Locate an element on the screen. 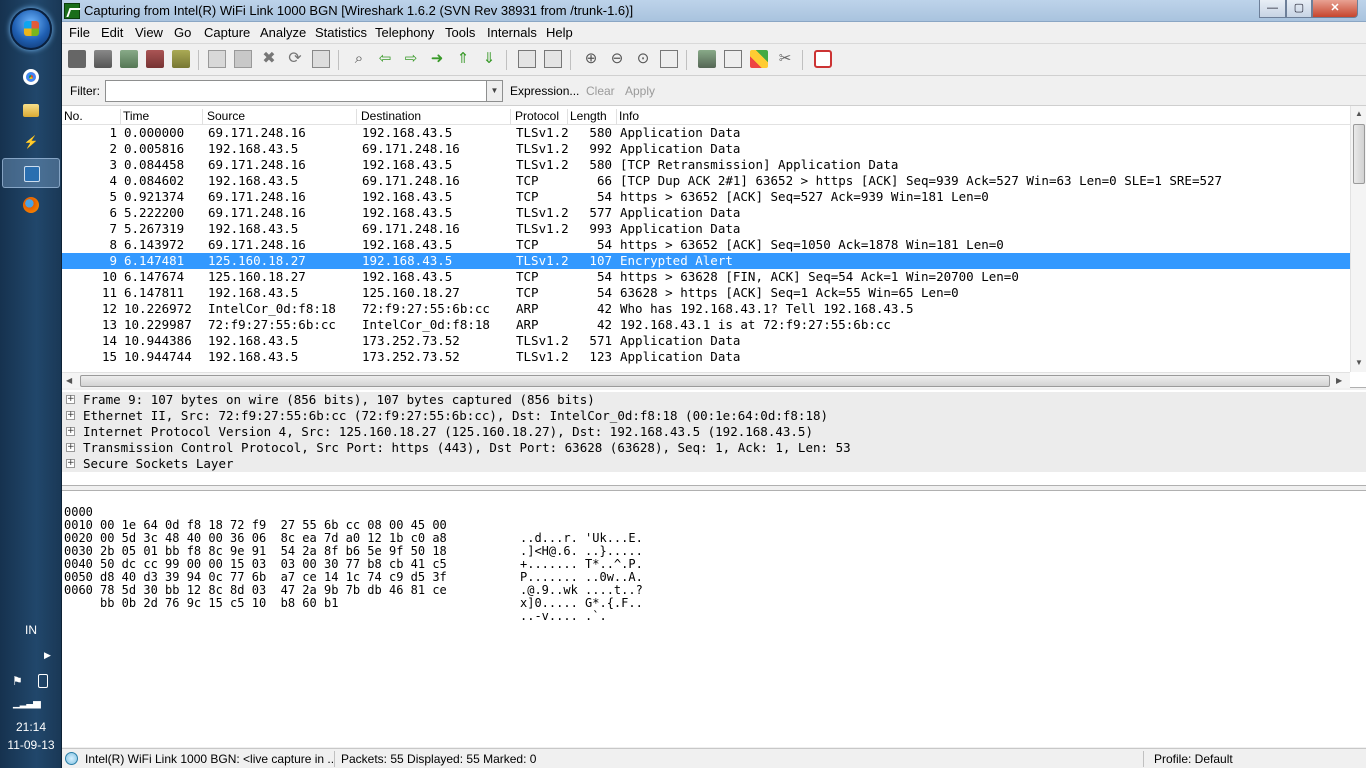 The height and width of the screenshot is (768, 1366). battery-icon is located at coordinates (43, 681).